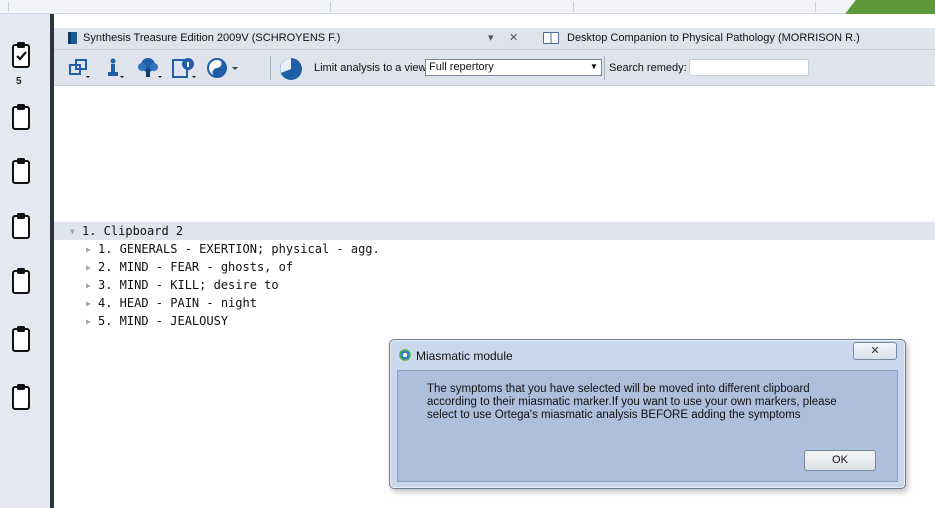 Image resolution: width=935 pixels, height=508 pixels. I want to click on search-remedy-label: Search remedy:, so click(648, 68).